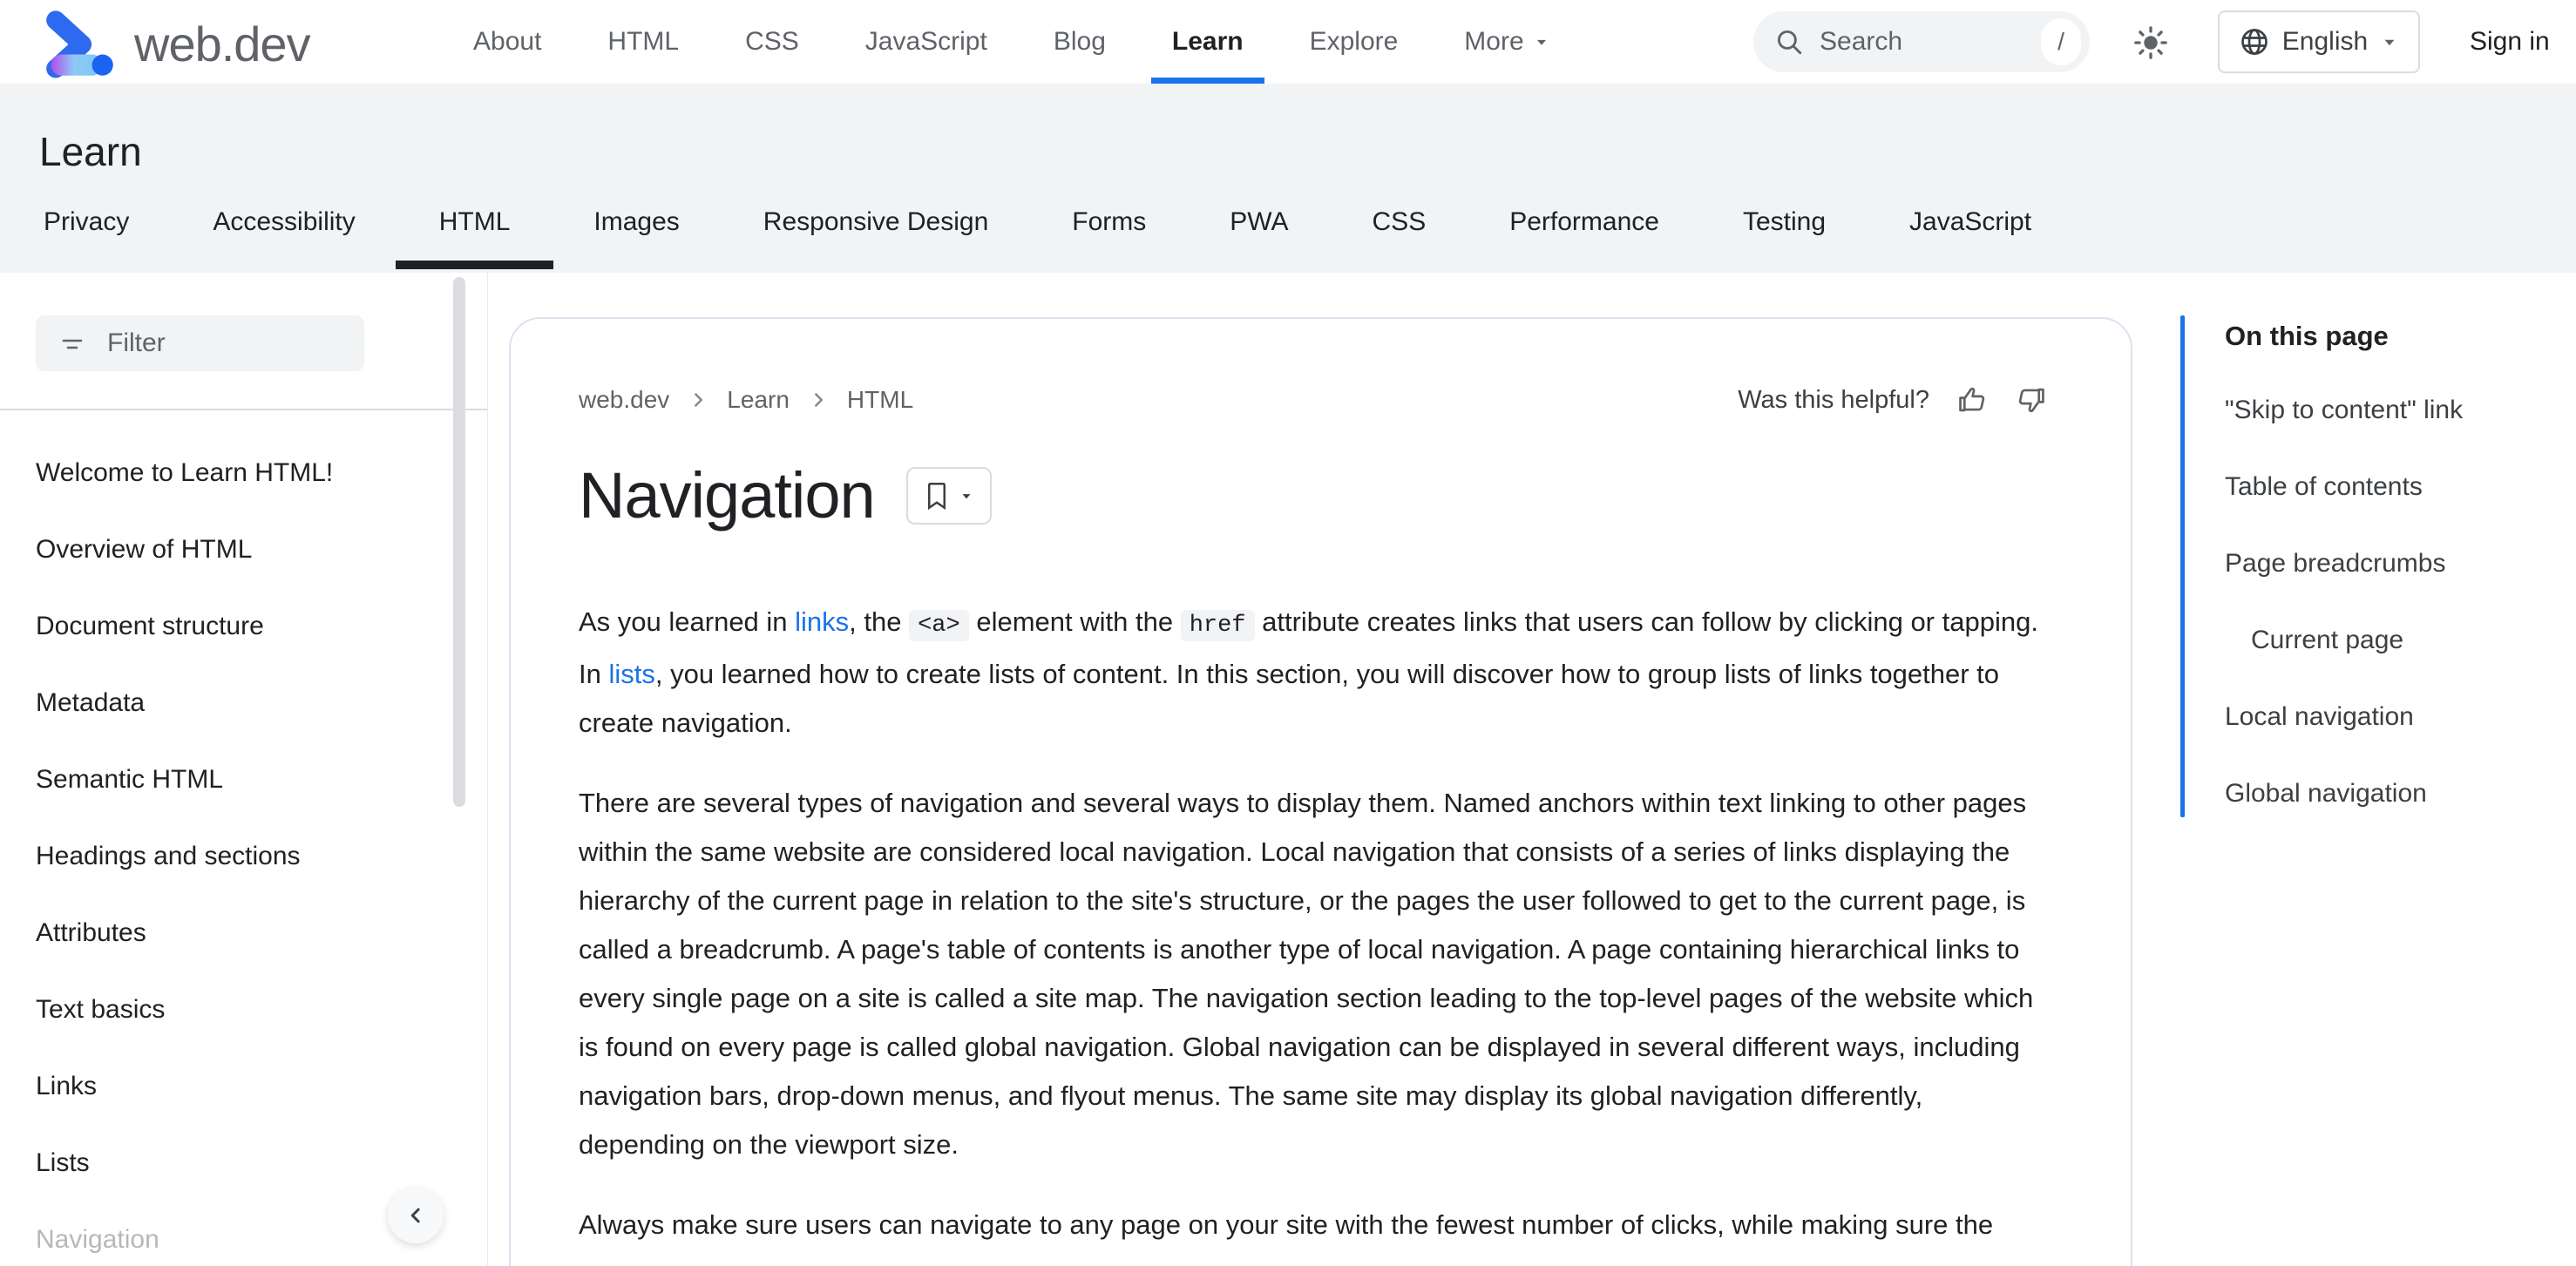 Image resolution: width=2576 pixels, height=1266 pixels. What do you see at coordinates (631, 674) in the screenshot?
I see `inline-link-lists: lists` at bounding box center [631, 674].